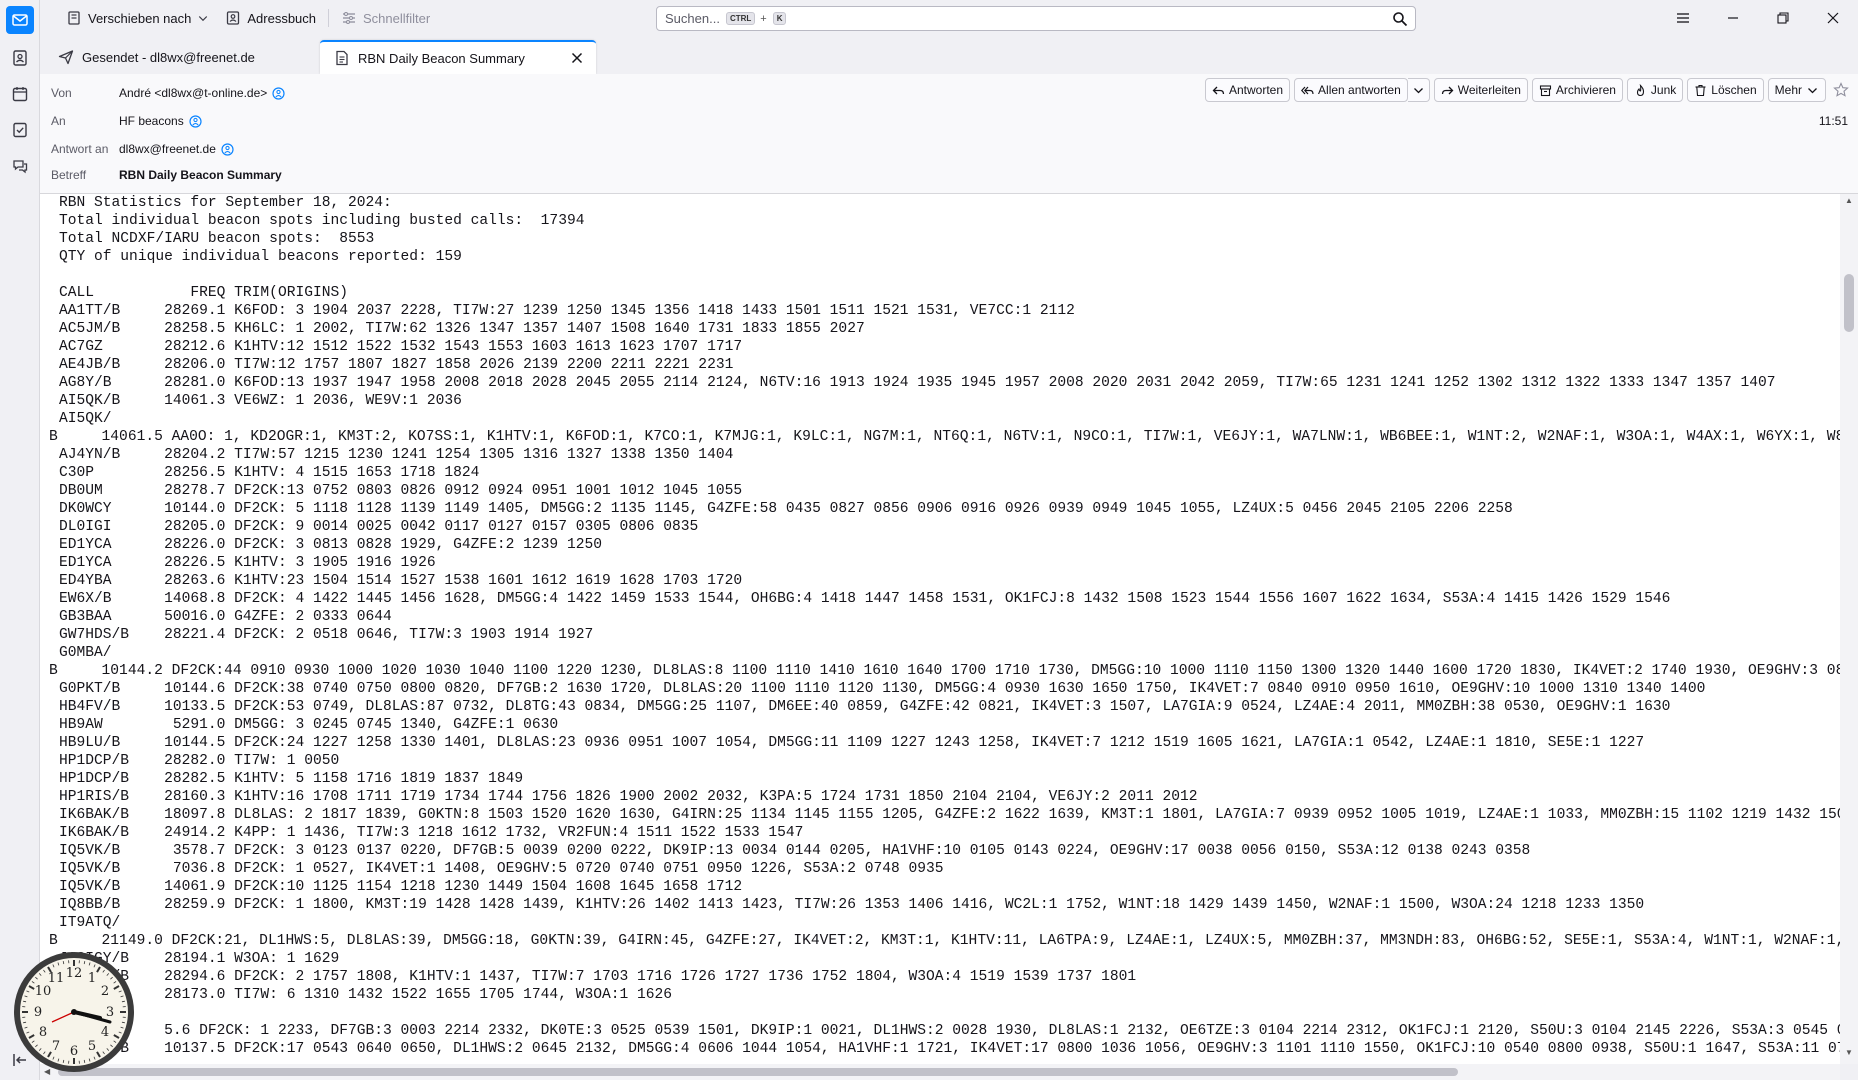 This screenshot has width=1858, height=1080. I want to click on quick-filter-button: Schnellfilter, so click(385, 18).